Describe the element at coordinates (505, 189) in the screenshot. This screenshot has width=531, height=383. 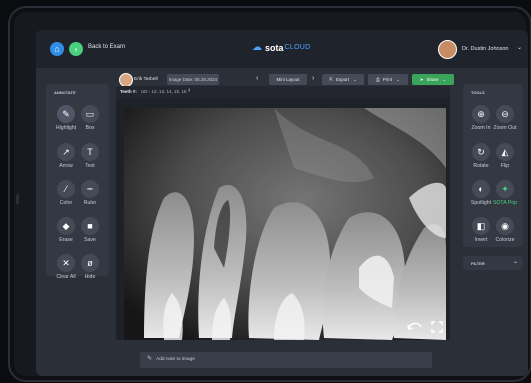
I see `sota-pop-icon: ✦` at that location.